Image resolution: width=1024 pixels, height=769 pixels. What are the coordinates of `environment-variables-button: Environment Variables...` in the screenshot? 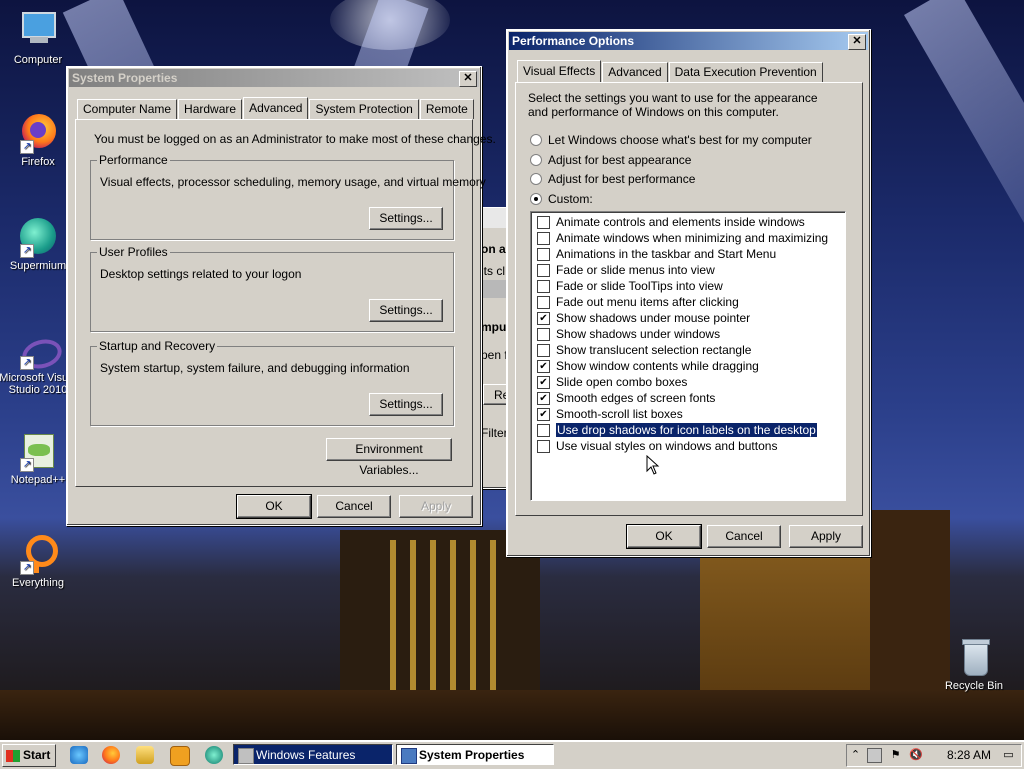 It's located at (389, 457).